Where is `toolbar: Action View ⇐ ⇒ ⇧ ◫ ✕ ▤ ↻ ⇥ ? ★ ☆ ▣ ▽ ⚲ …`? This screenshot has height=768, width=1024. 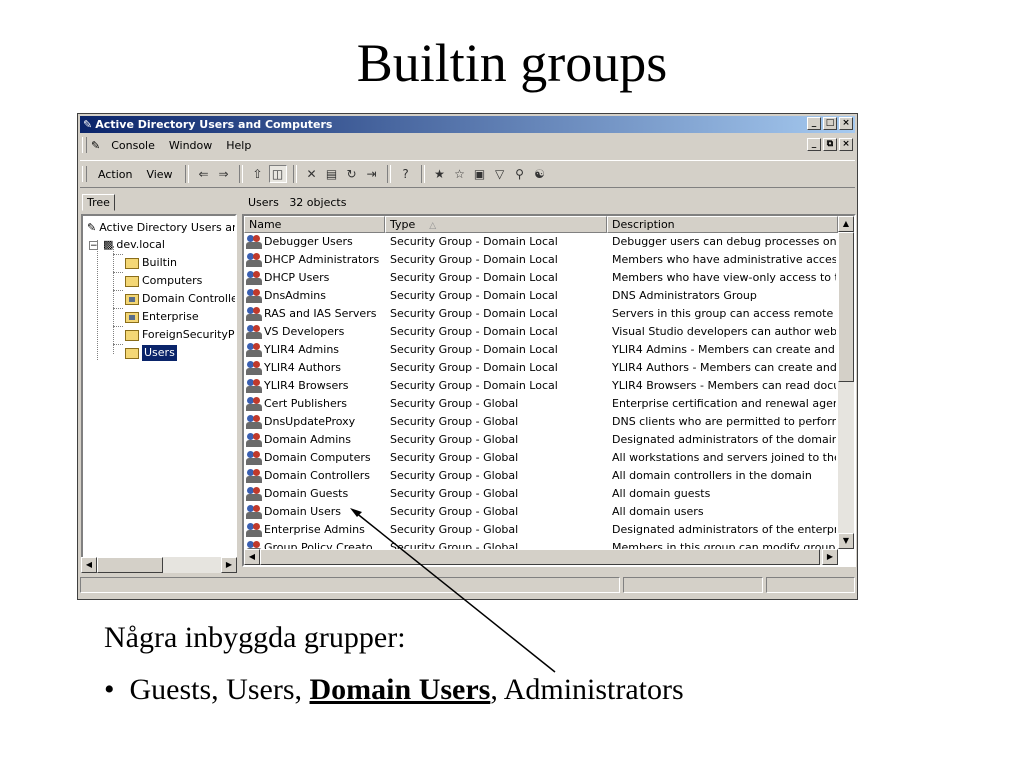 toolbar: Action View ⇐ ⇒ ⇧ ◫ ✕ ▤ ↻ ⇥ ? ★ ☆ ▣ ▽ ⚲ … is located at coordinates (467, 174).